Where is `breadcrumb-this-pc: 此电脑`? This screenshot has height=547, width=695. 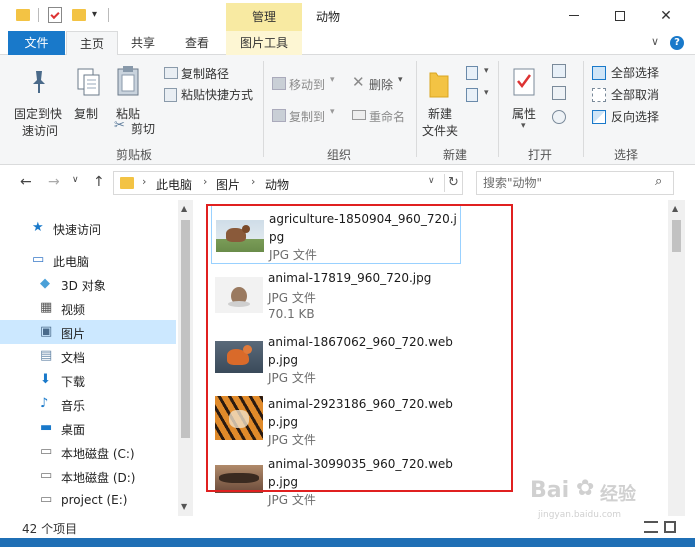
breadcrumb-this-pc: 此电脑 is located at coordinates (174, 184).